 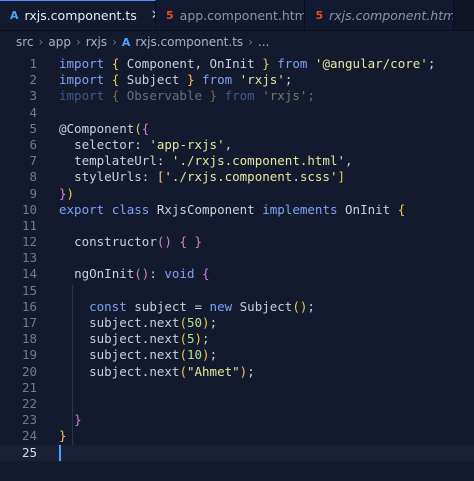 What do you see at coordinates (153, 80) in the screenshot?
I see `import-names: Subject` at bounding box center [153, 80].